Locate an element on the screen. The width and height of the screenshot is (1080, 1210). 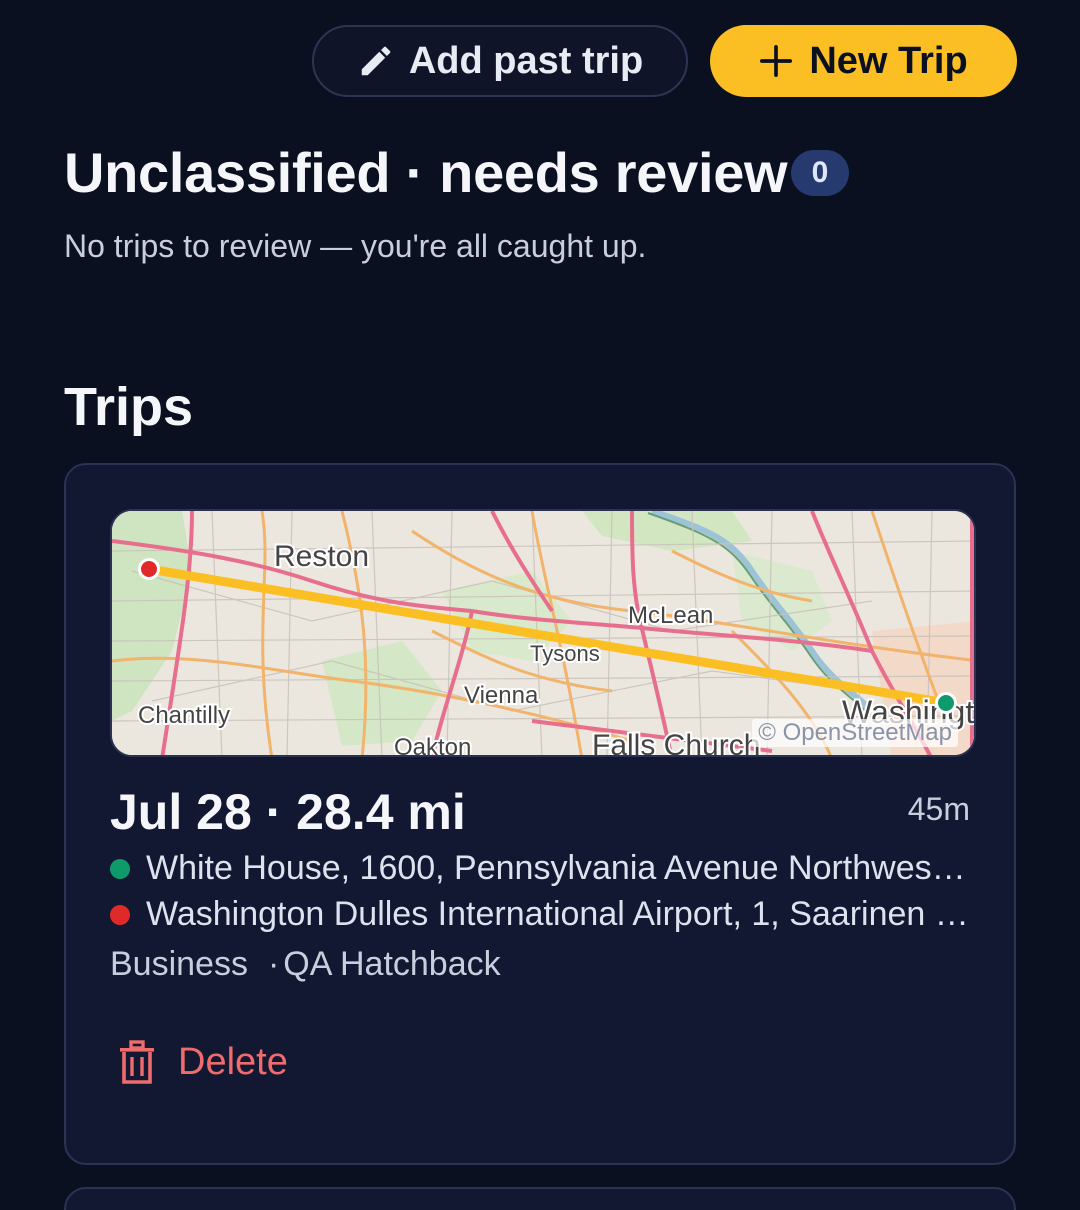
map-label-vienna: Vienna is located at coordinates (501, 695).